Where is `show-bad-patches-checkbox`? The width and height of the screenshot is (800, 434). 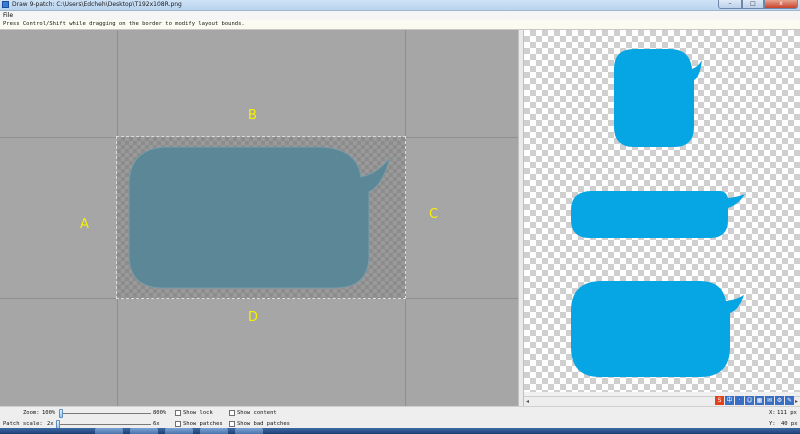 show-bad-patches-checkbox is located at coordinates (232, 424).